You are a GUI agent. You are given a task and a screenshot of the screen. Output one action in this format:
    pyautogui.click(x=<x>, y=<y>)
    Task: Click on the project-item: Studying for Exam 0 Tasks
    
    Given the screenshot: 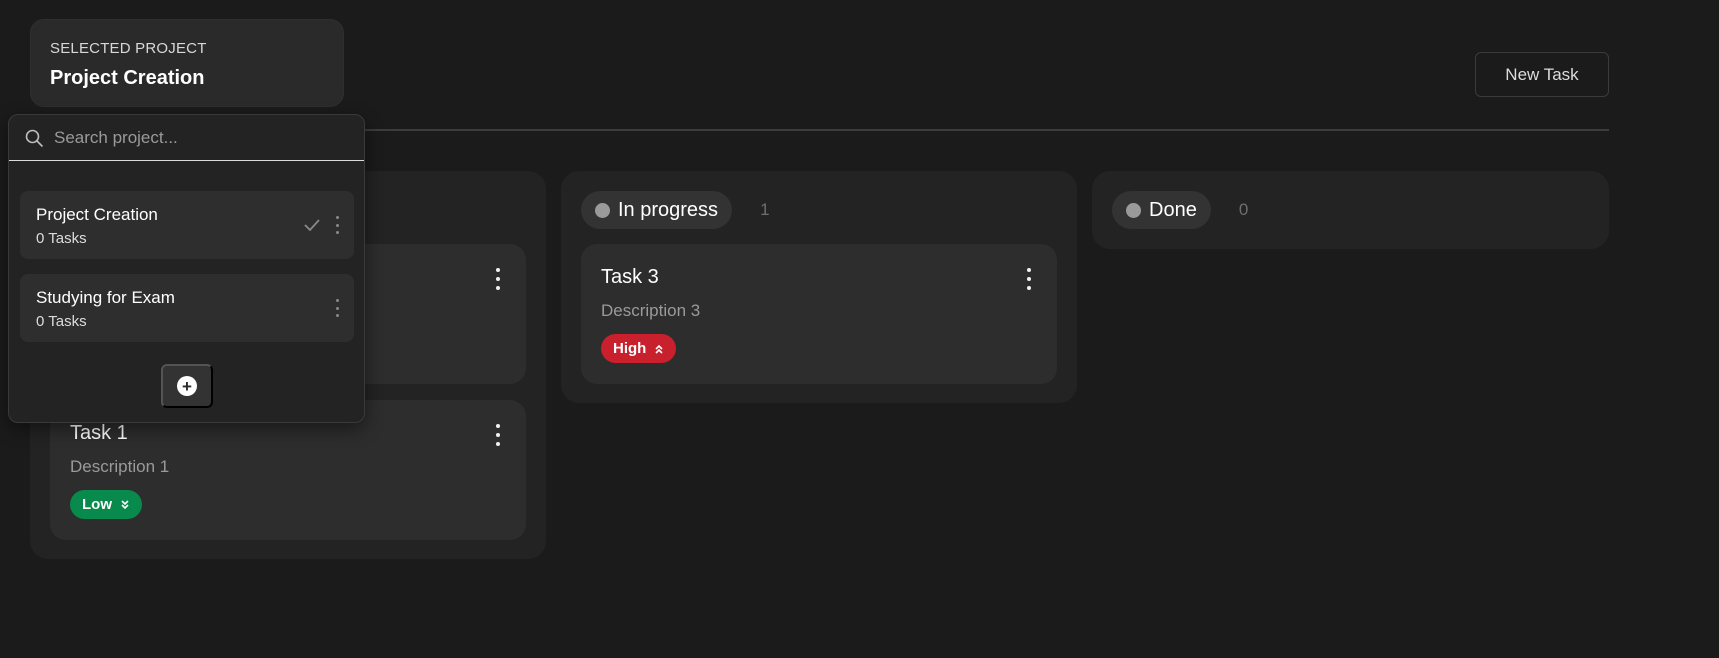 What is the action you would take?
    pyautogui.click(x=187, y=308)
    